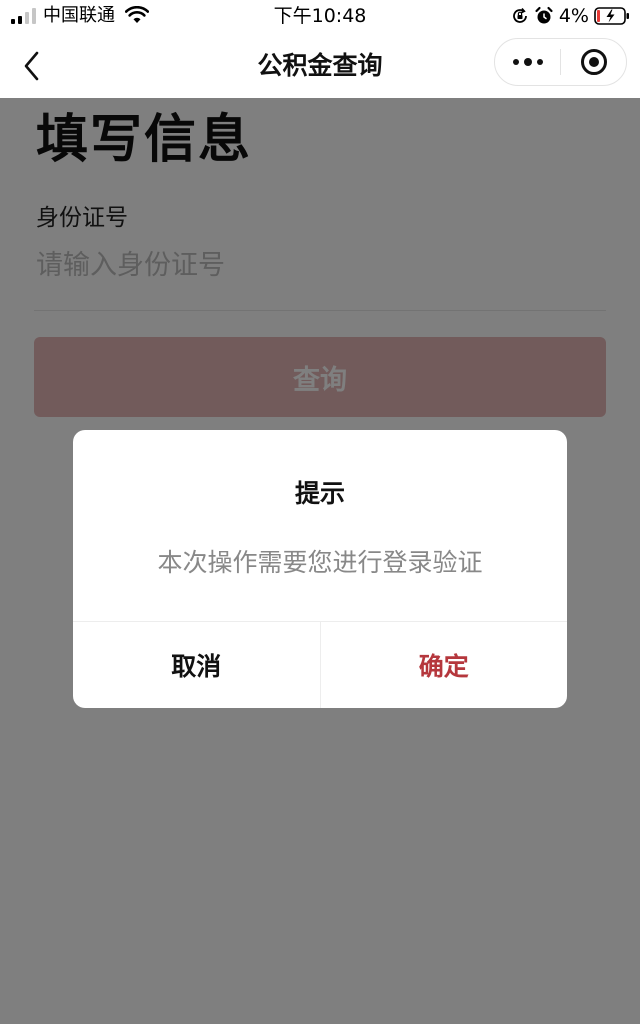 Image resolution: width=640 pixels, height=1024 pixels. I want to click on rotation-lock-icon, so click(519, 15).